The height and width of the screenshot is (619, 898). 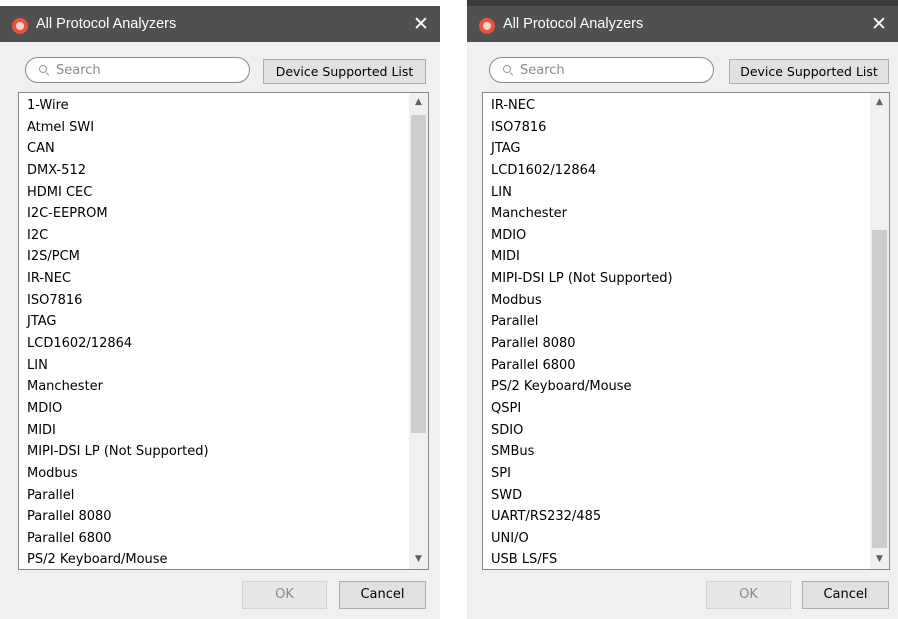 What do you see at coordinates (118, 171) in the screenshot?
I see `list-item: DMX-512` at bounding box center [118, 171].